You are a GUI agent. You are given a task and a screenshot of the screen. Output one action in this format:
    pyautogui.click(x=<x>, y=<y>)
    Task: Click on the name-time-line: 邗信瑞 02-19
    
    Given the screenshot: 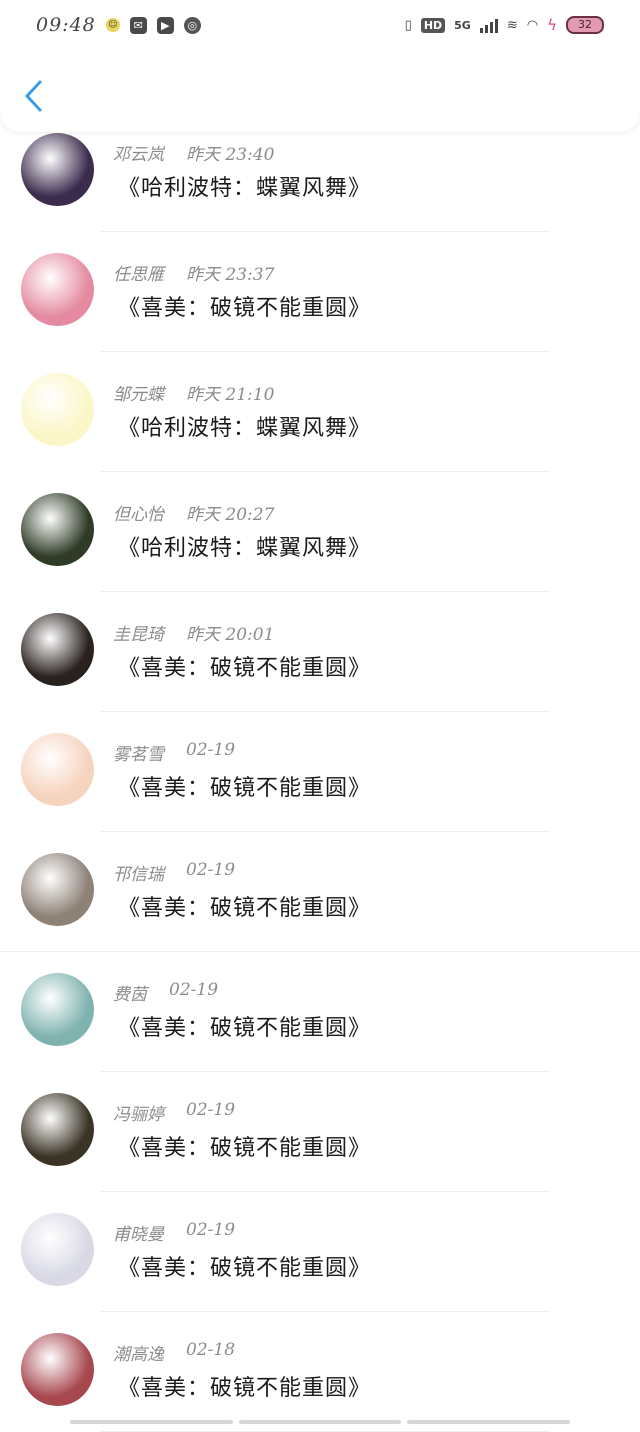 What is the action you would take?
    pyautogui.click(x=174, y=872)
    